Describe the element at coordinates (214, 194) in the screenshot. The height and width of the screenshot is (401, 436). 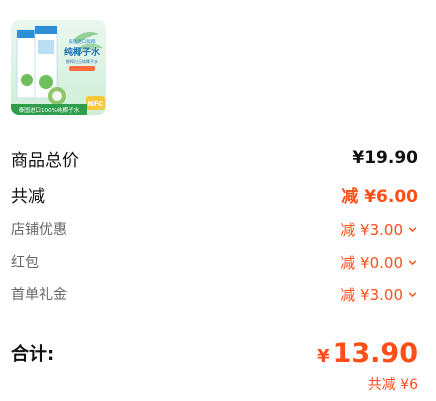
I see `total-discount-row: 共减 减 ¥6.00` at that location.